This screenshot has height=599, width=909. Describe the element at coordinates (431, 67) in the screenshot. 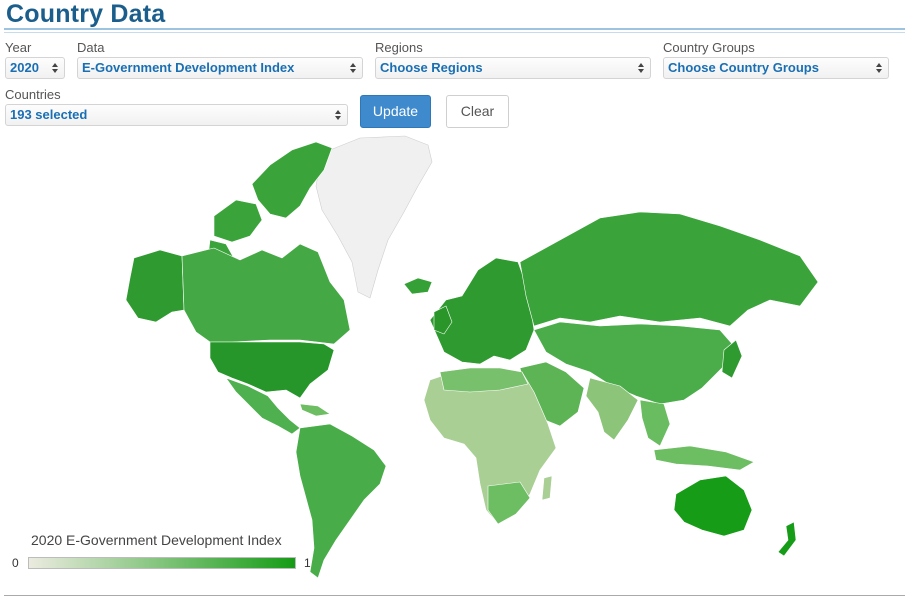

I see `regions-select-value: Choose Regions` at that location.